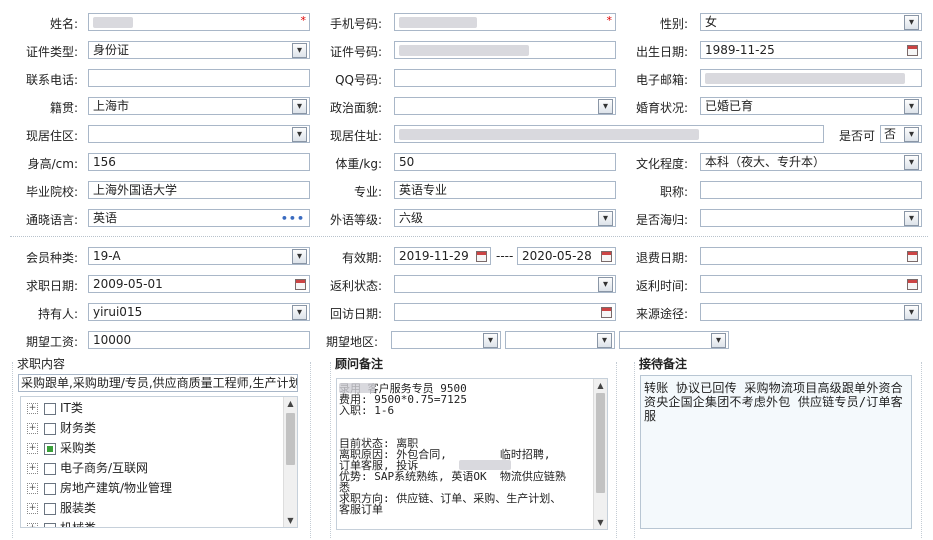 This screenshot has height=540, width=933. I want to click on tree-scrollbar: ▲ ▼, so click(290, 462).